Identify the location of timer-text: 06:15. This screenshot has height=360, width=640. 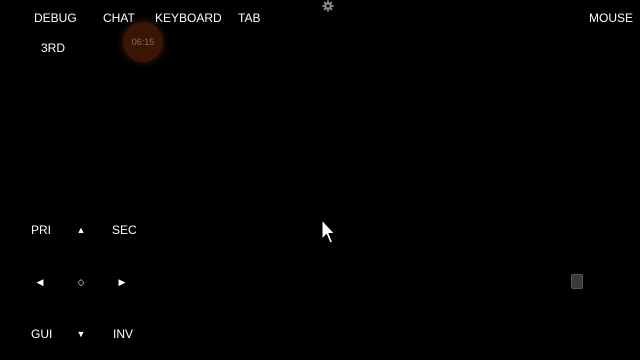
(143, 42).